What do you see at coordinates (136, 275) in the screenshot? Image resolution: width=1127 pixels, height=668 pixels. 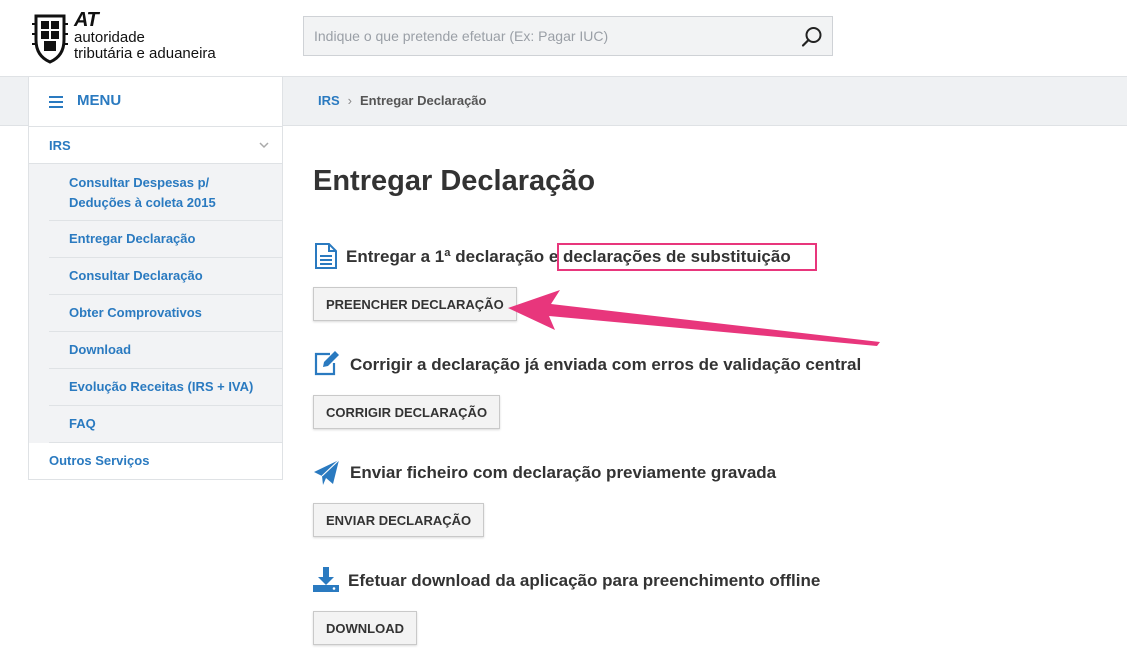 I see `sidebar-item-label: Consultar Declaração` at bounding box center [136, 275].